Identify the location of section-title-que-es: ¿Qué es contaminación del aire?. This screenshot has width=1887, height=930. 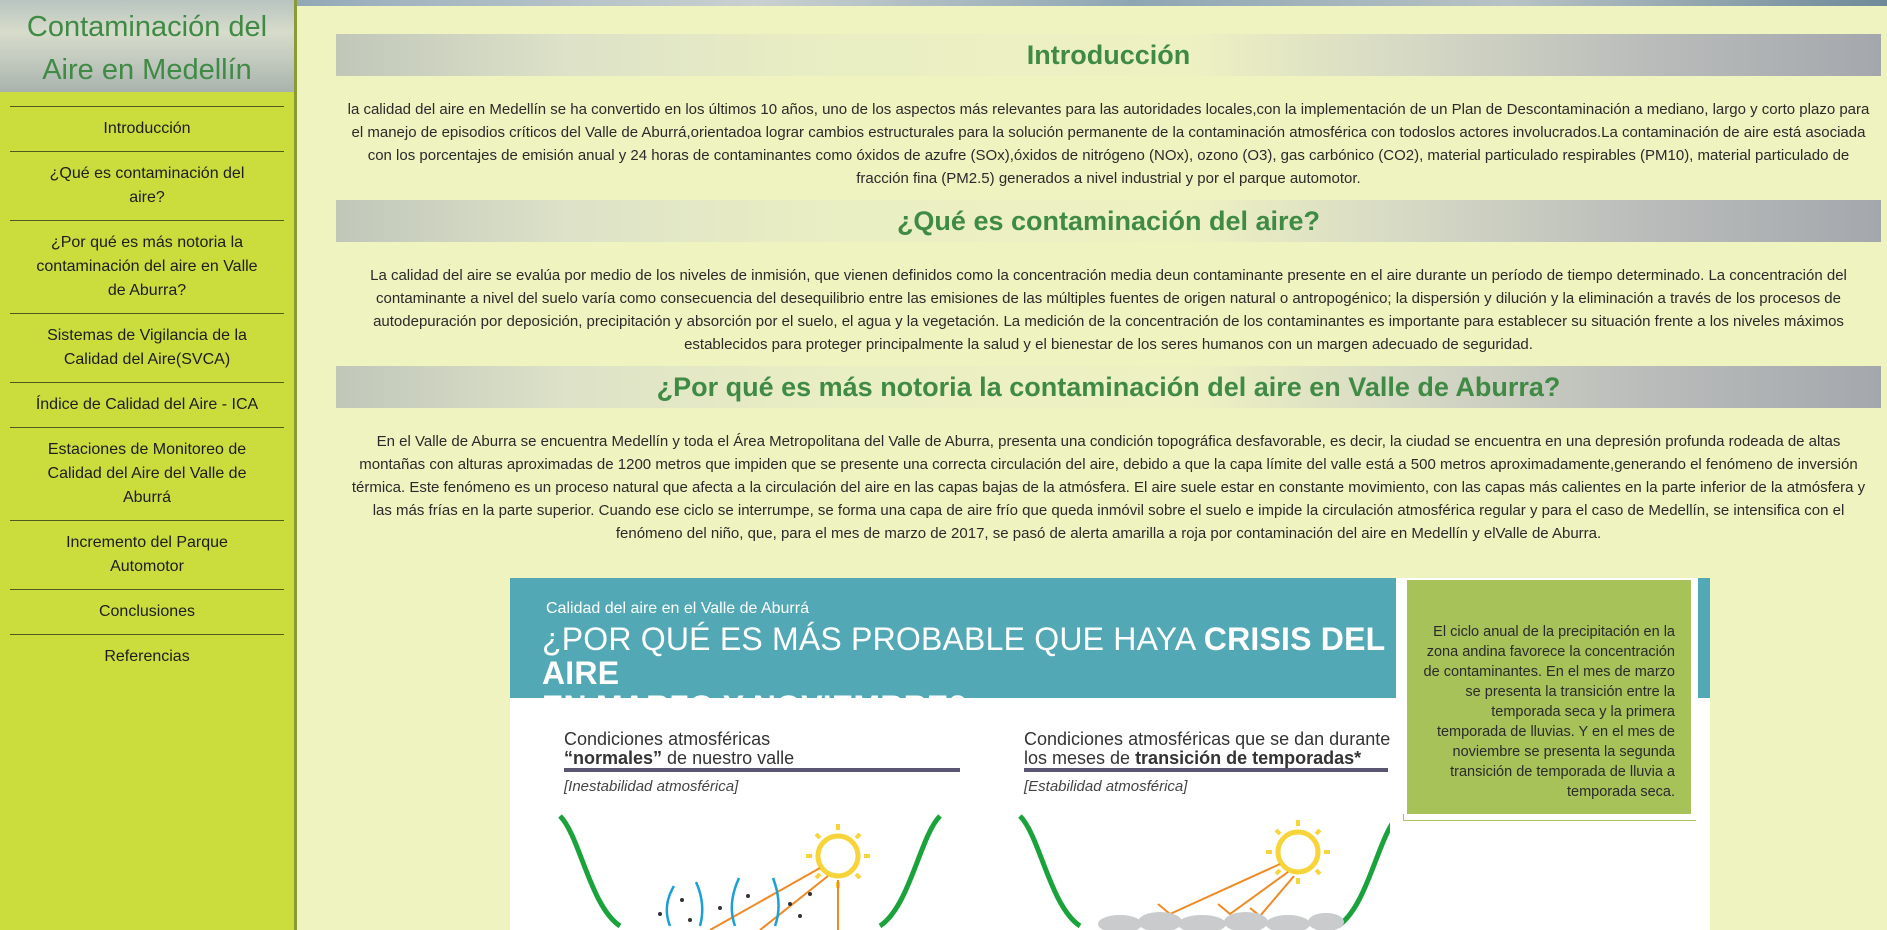
(1108, 221).